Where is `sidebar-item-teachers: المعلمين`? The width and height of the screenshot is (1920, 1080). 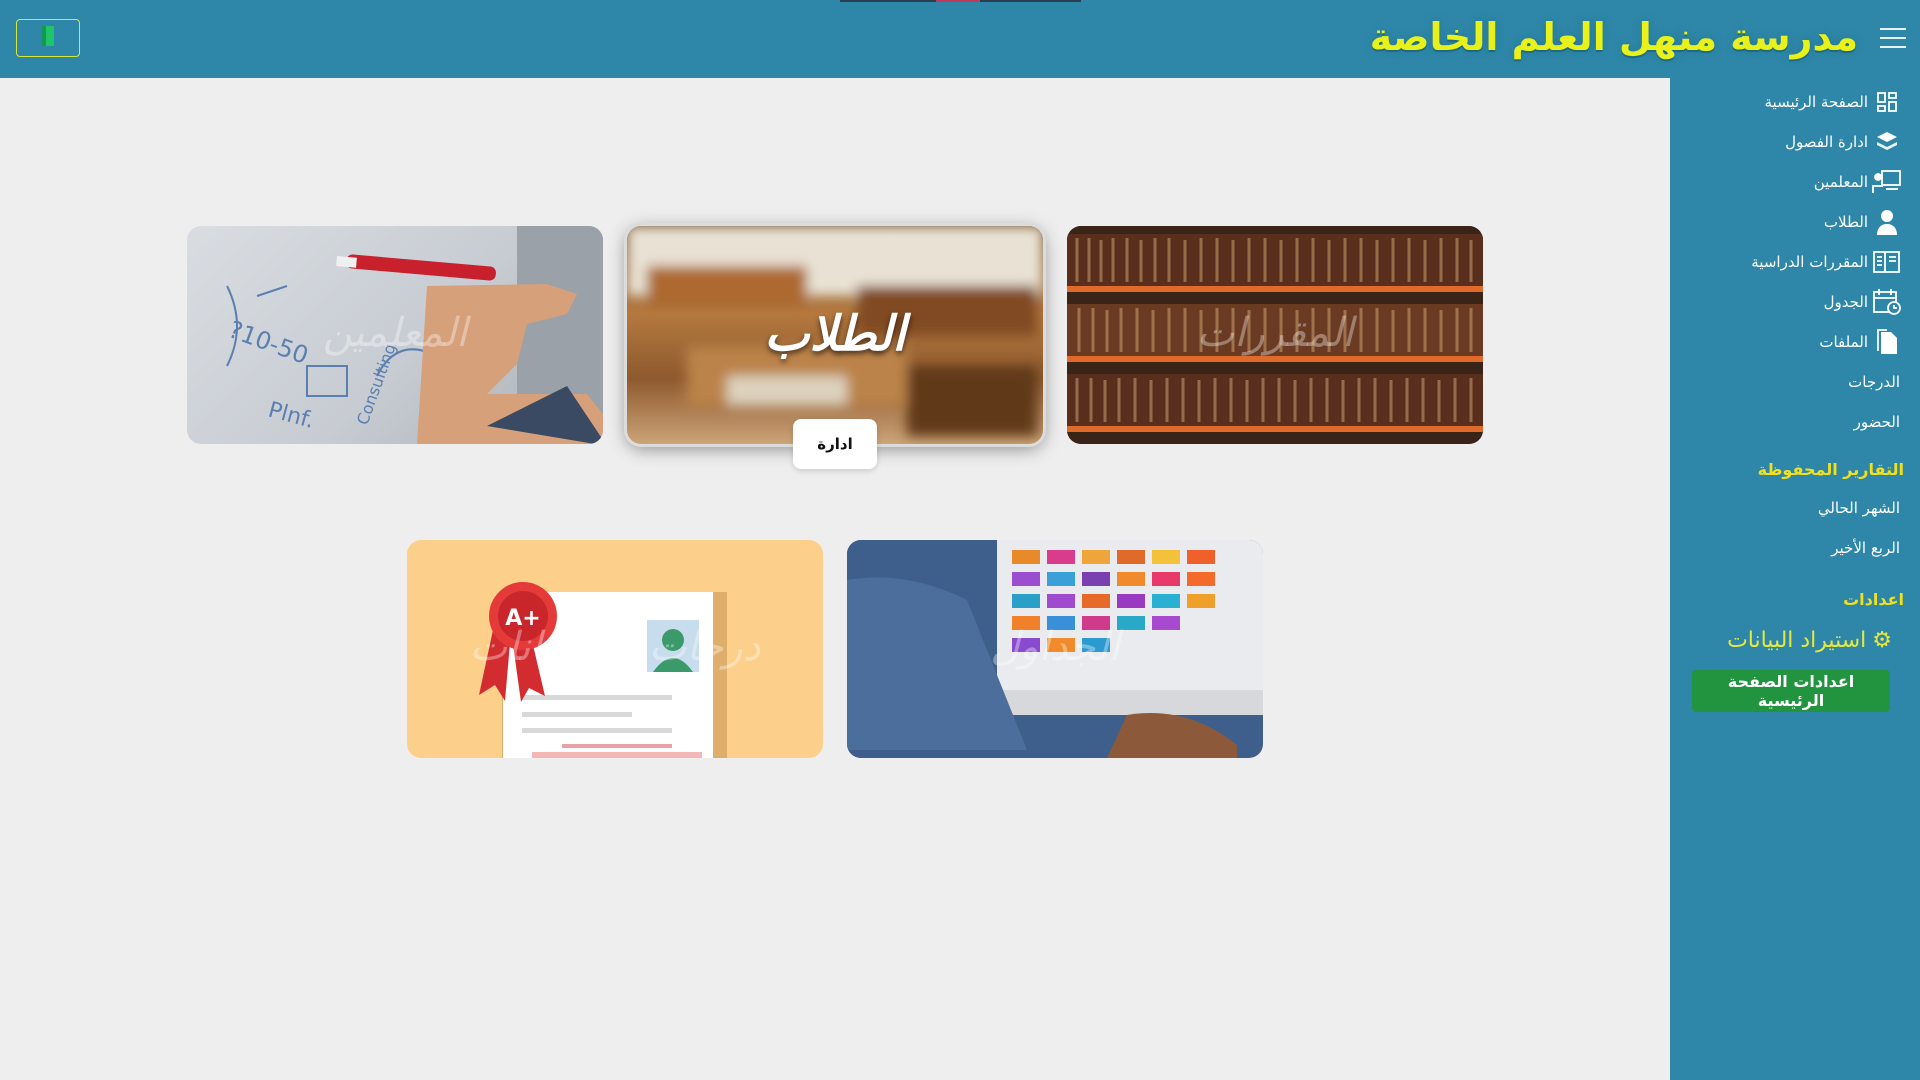
sidebar-item-teachers: المعلمين is located at coordinates (1795, 182).